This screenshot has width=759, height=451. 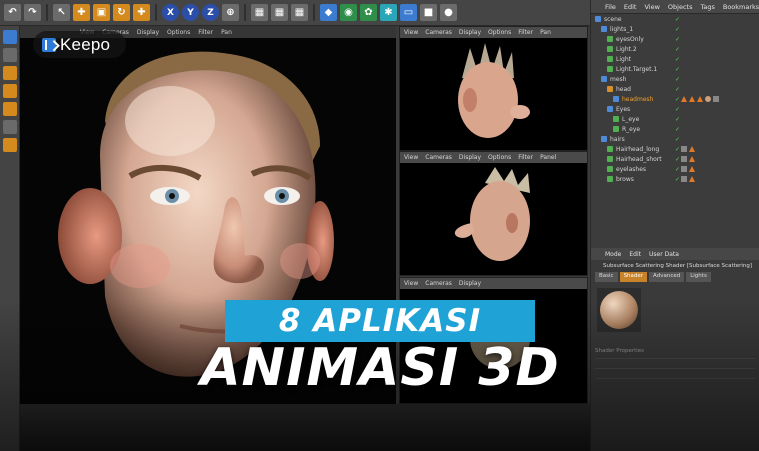 What do you see at coordinates (411, 32) in the screenshot?
I see `vp1-menu-view: View` at bounding box center [411, 32].